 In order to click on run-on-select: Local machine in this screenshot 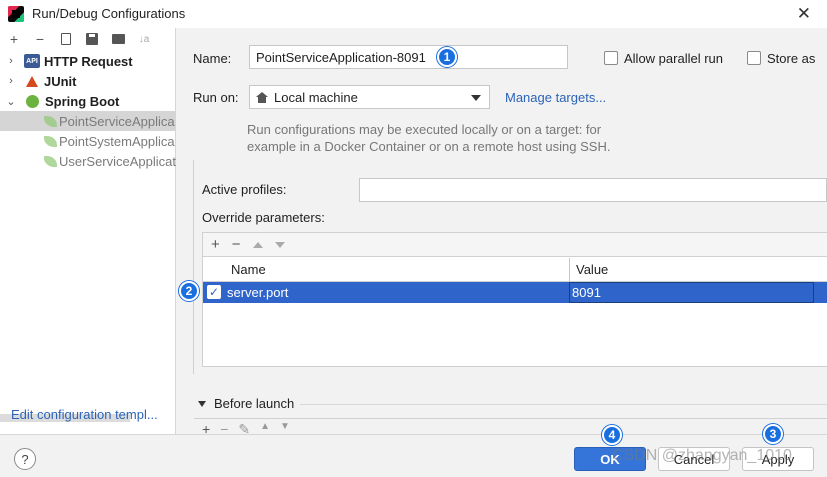, I will do `click(369, 97)`.